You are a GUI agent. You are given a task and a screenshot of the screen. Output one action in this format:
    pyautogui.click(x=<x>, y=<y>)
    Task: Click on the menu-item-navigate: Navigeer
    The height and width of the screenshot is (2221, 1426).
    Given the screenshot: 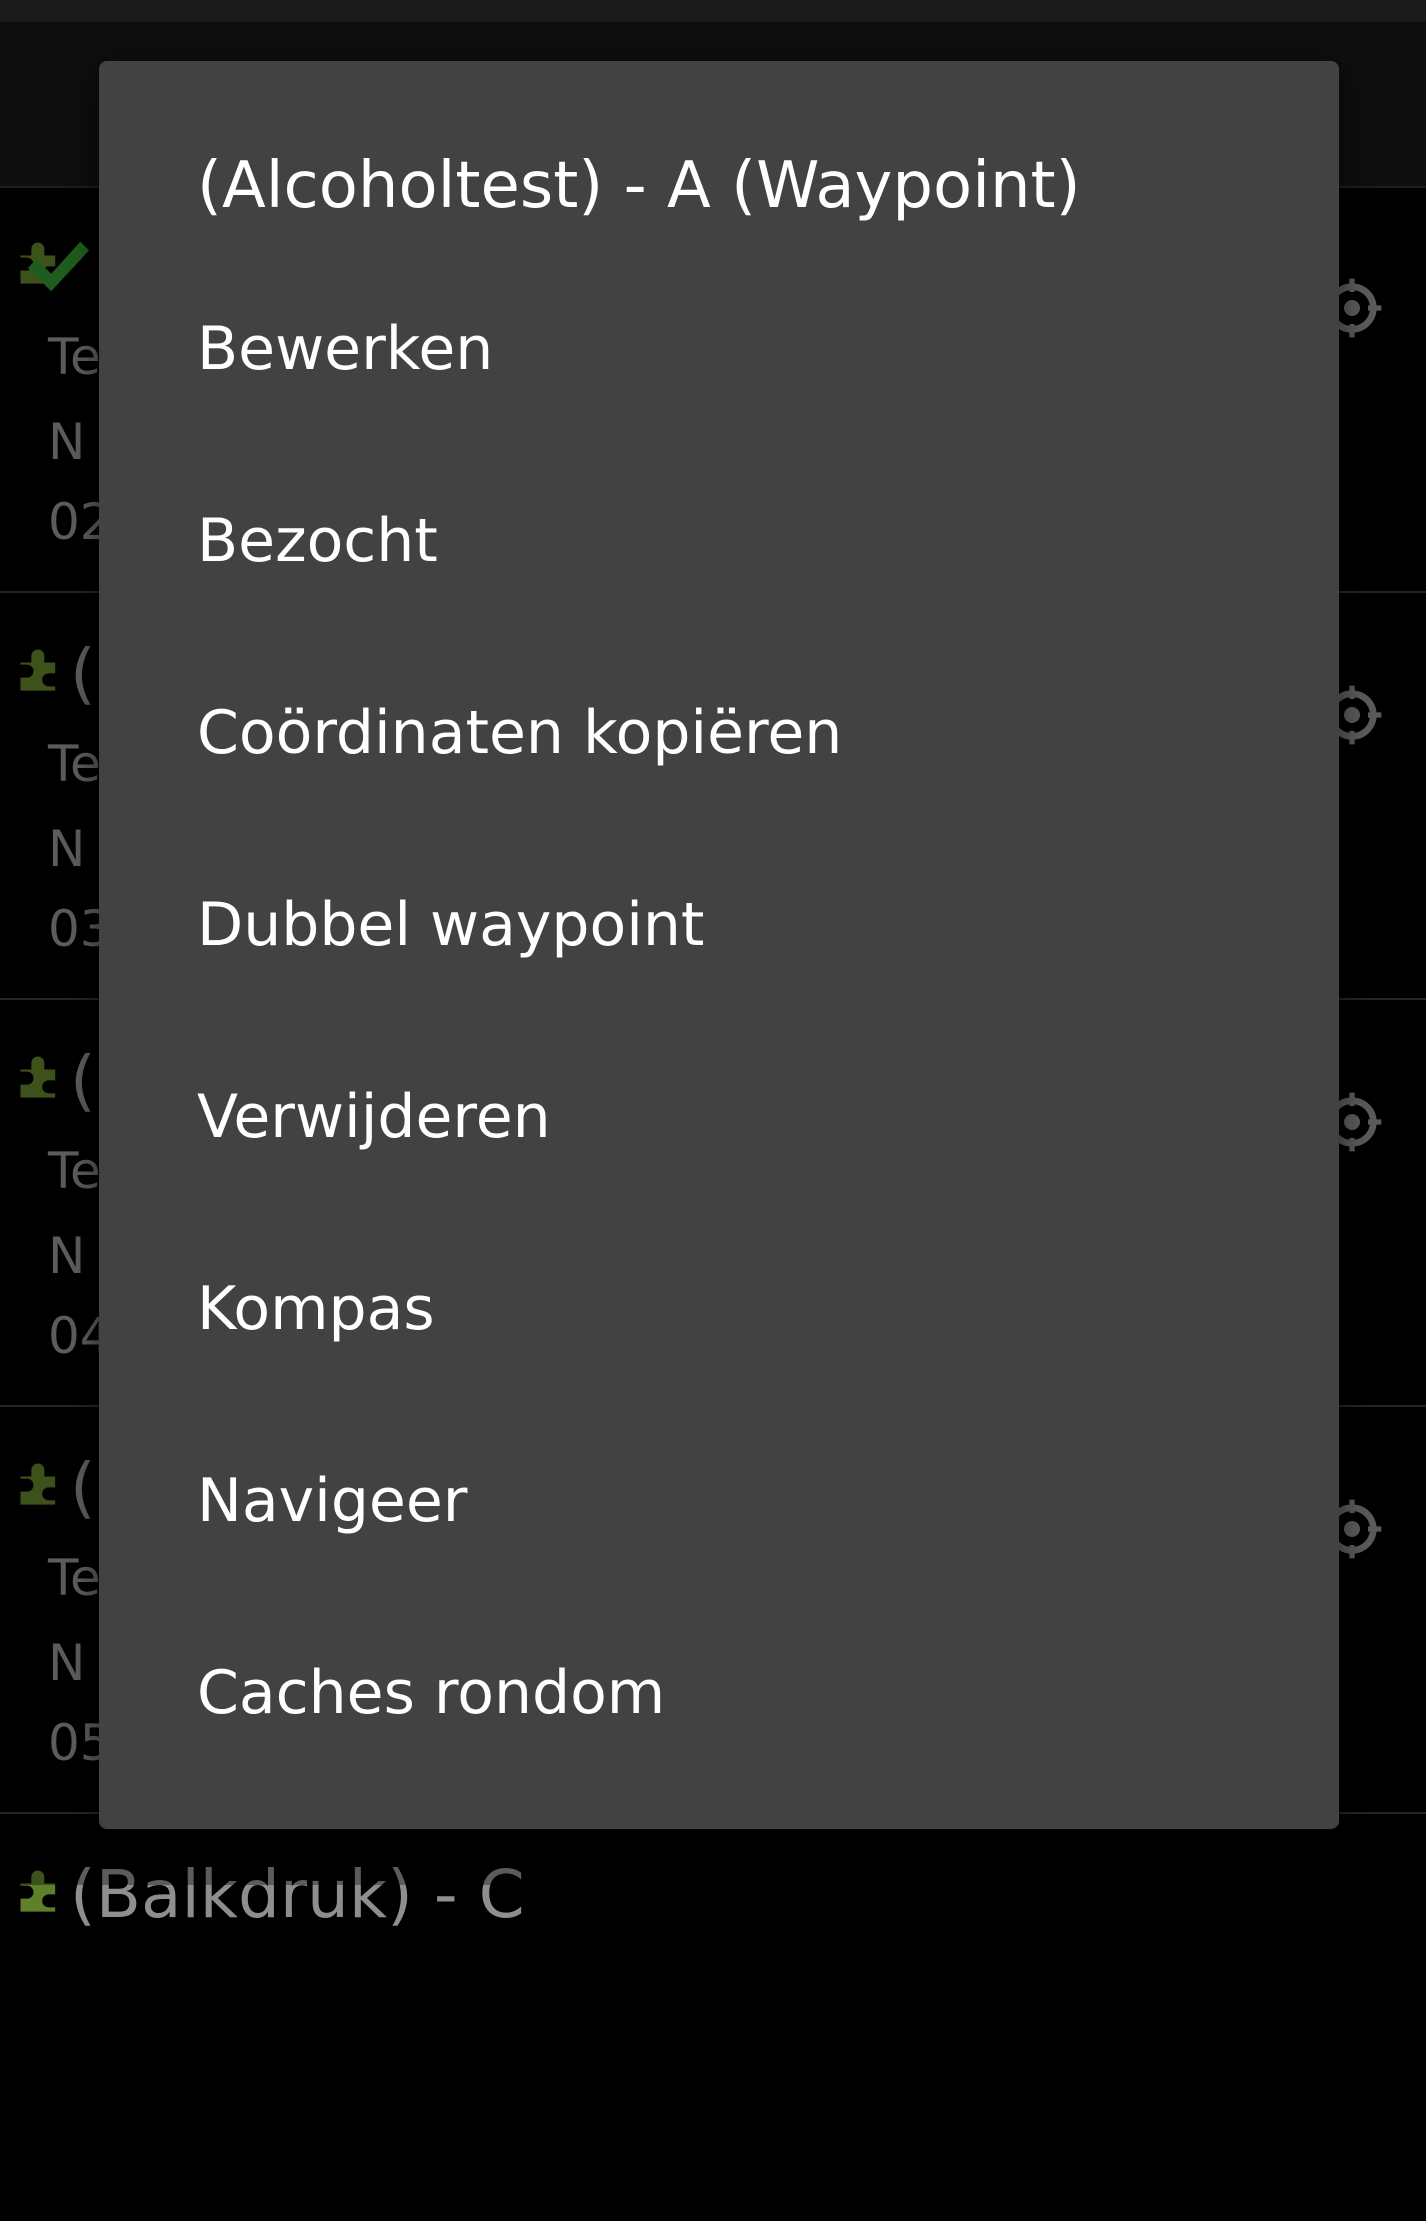 What is the action you would take?
    pyautogui.click(x=719, y=1501)
    